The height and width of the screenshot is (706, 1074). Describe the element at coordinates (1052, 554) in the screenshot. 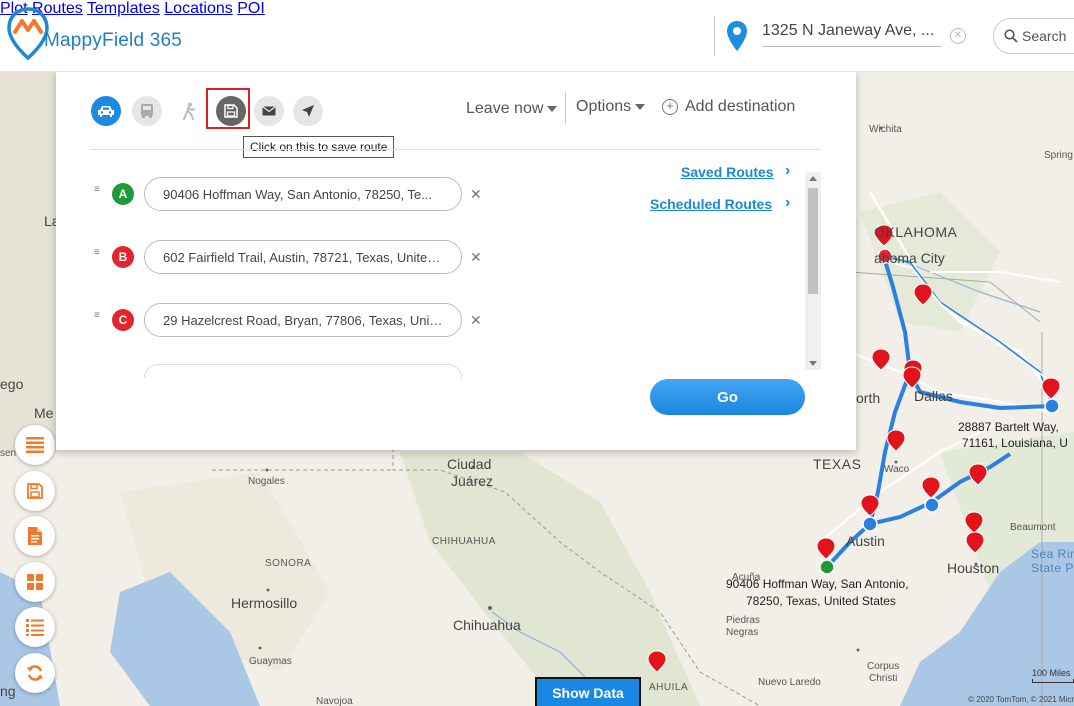

I see `map-label-sea-rim: Sea Rim` at that location.